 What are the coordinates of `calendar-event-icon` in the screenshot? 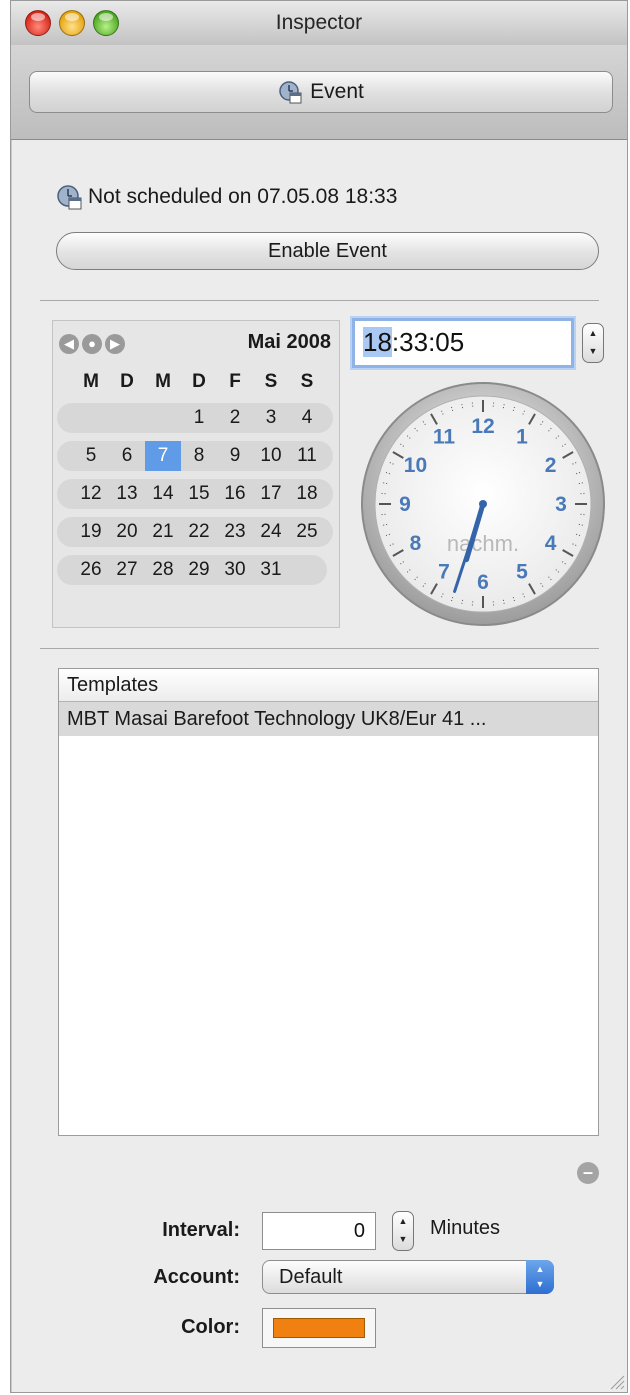 It's located at (290, 92).